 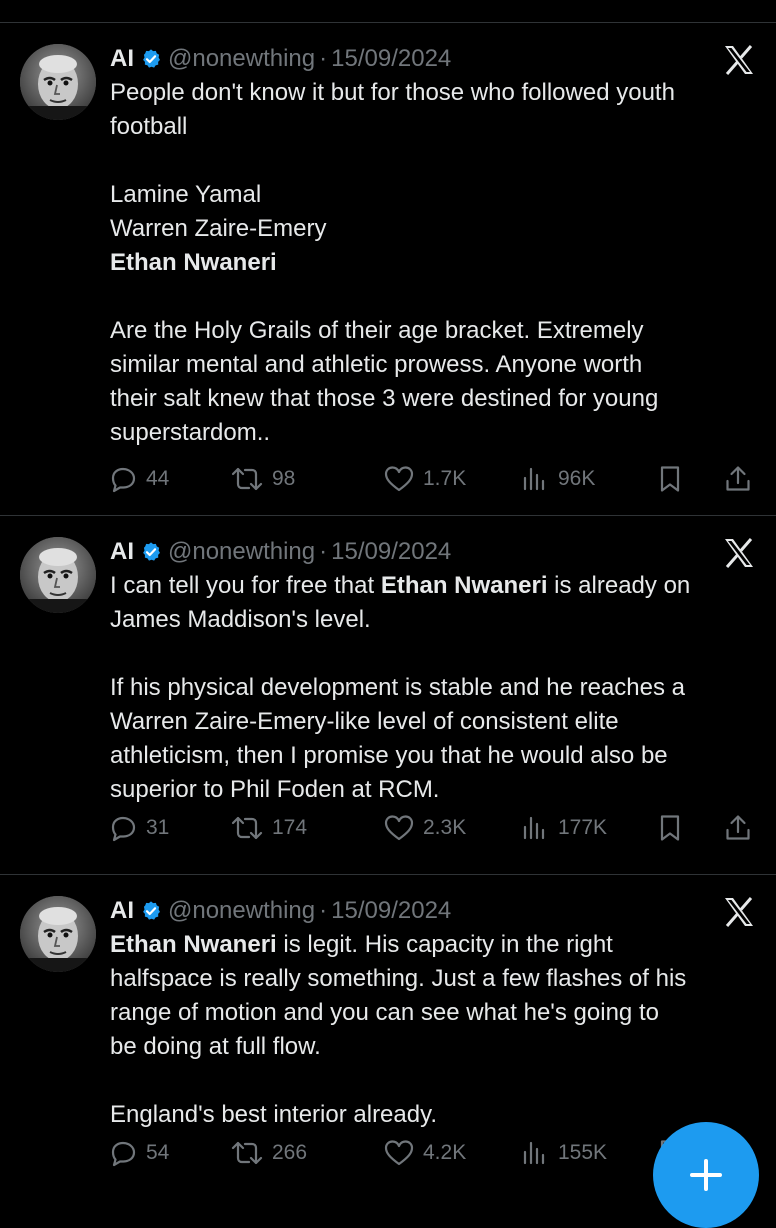 I want to click on text-segment: James Maddison's level., so click(x=240, y=619).